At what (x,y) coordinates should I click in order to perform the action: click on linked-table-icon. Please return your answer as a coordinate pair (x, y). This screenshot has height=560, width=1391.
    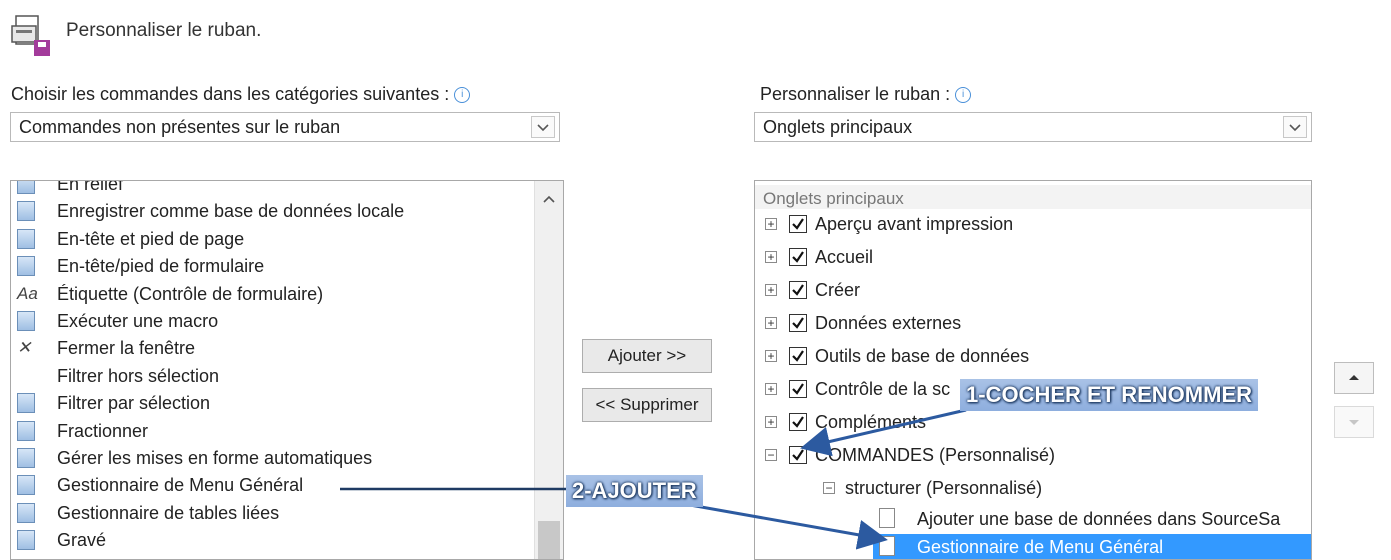
    Looking at the image, I should click on (26, 512).